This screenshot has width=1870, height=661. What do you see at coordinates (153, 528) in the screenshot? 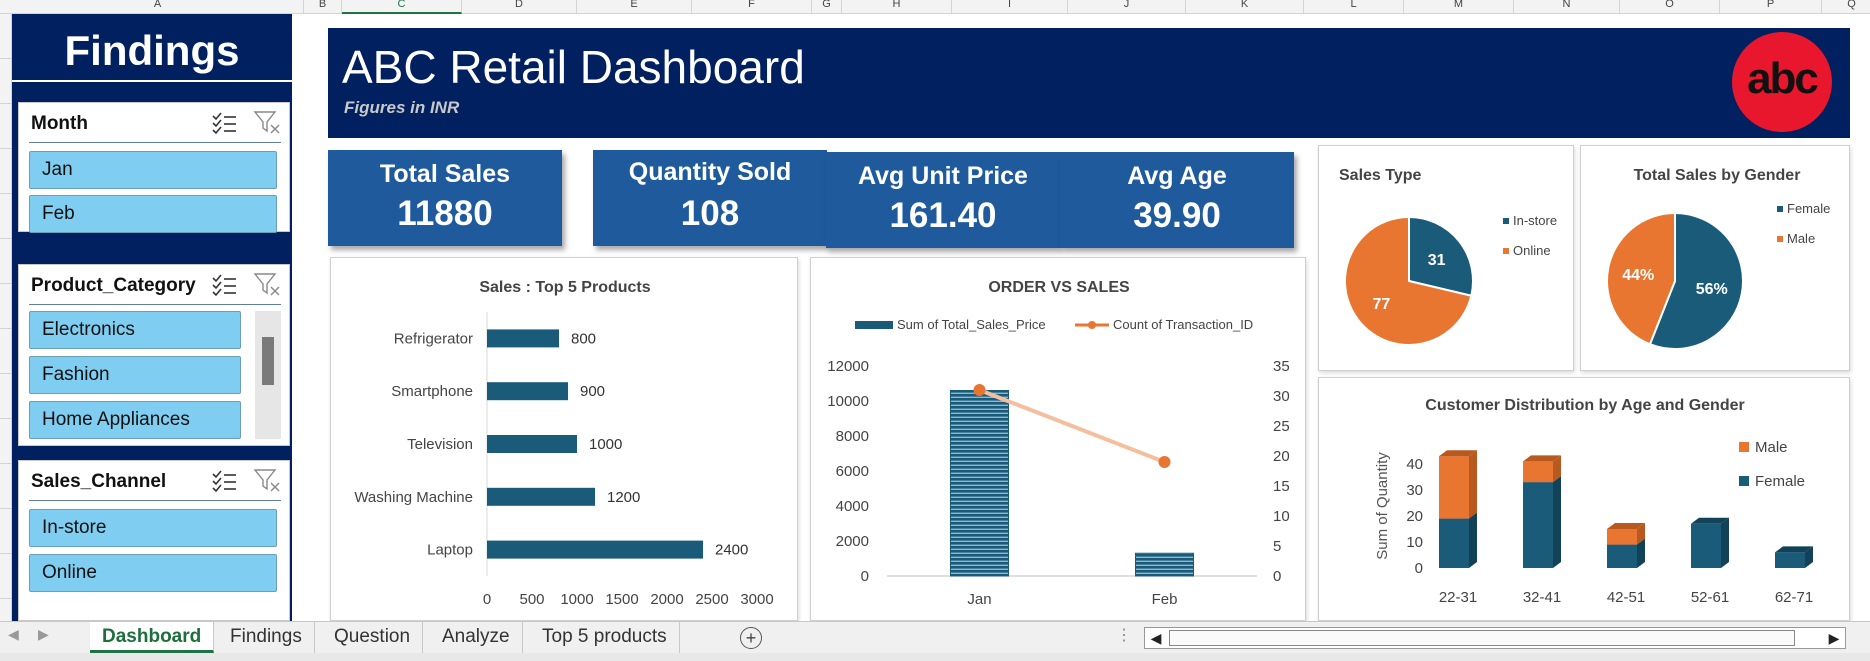
I see `slicer-item-in-store: In-store` at bounding box center [153, 528].